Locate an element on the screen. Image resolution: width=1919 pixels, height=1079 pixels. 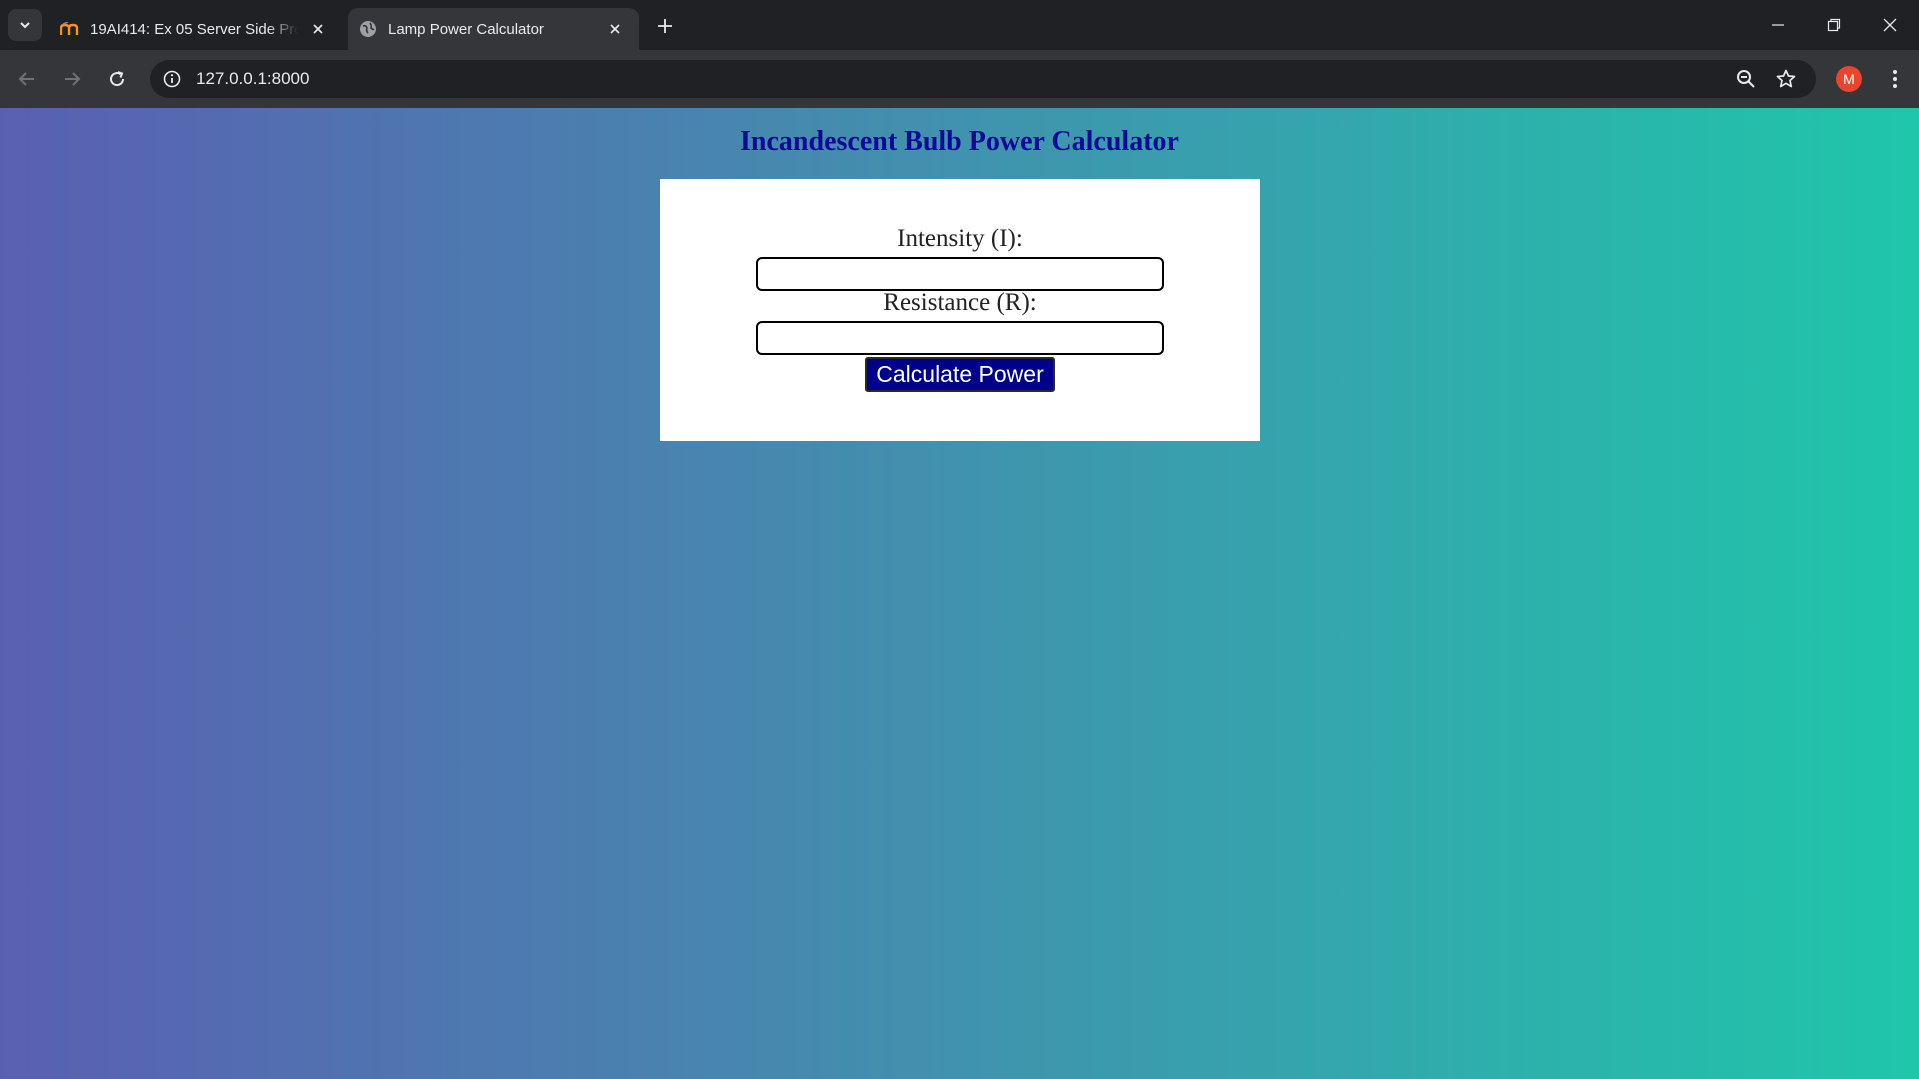
close-icon is located at coordinates (1890, 25).